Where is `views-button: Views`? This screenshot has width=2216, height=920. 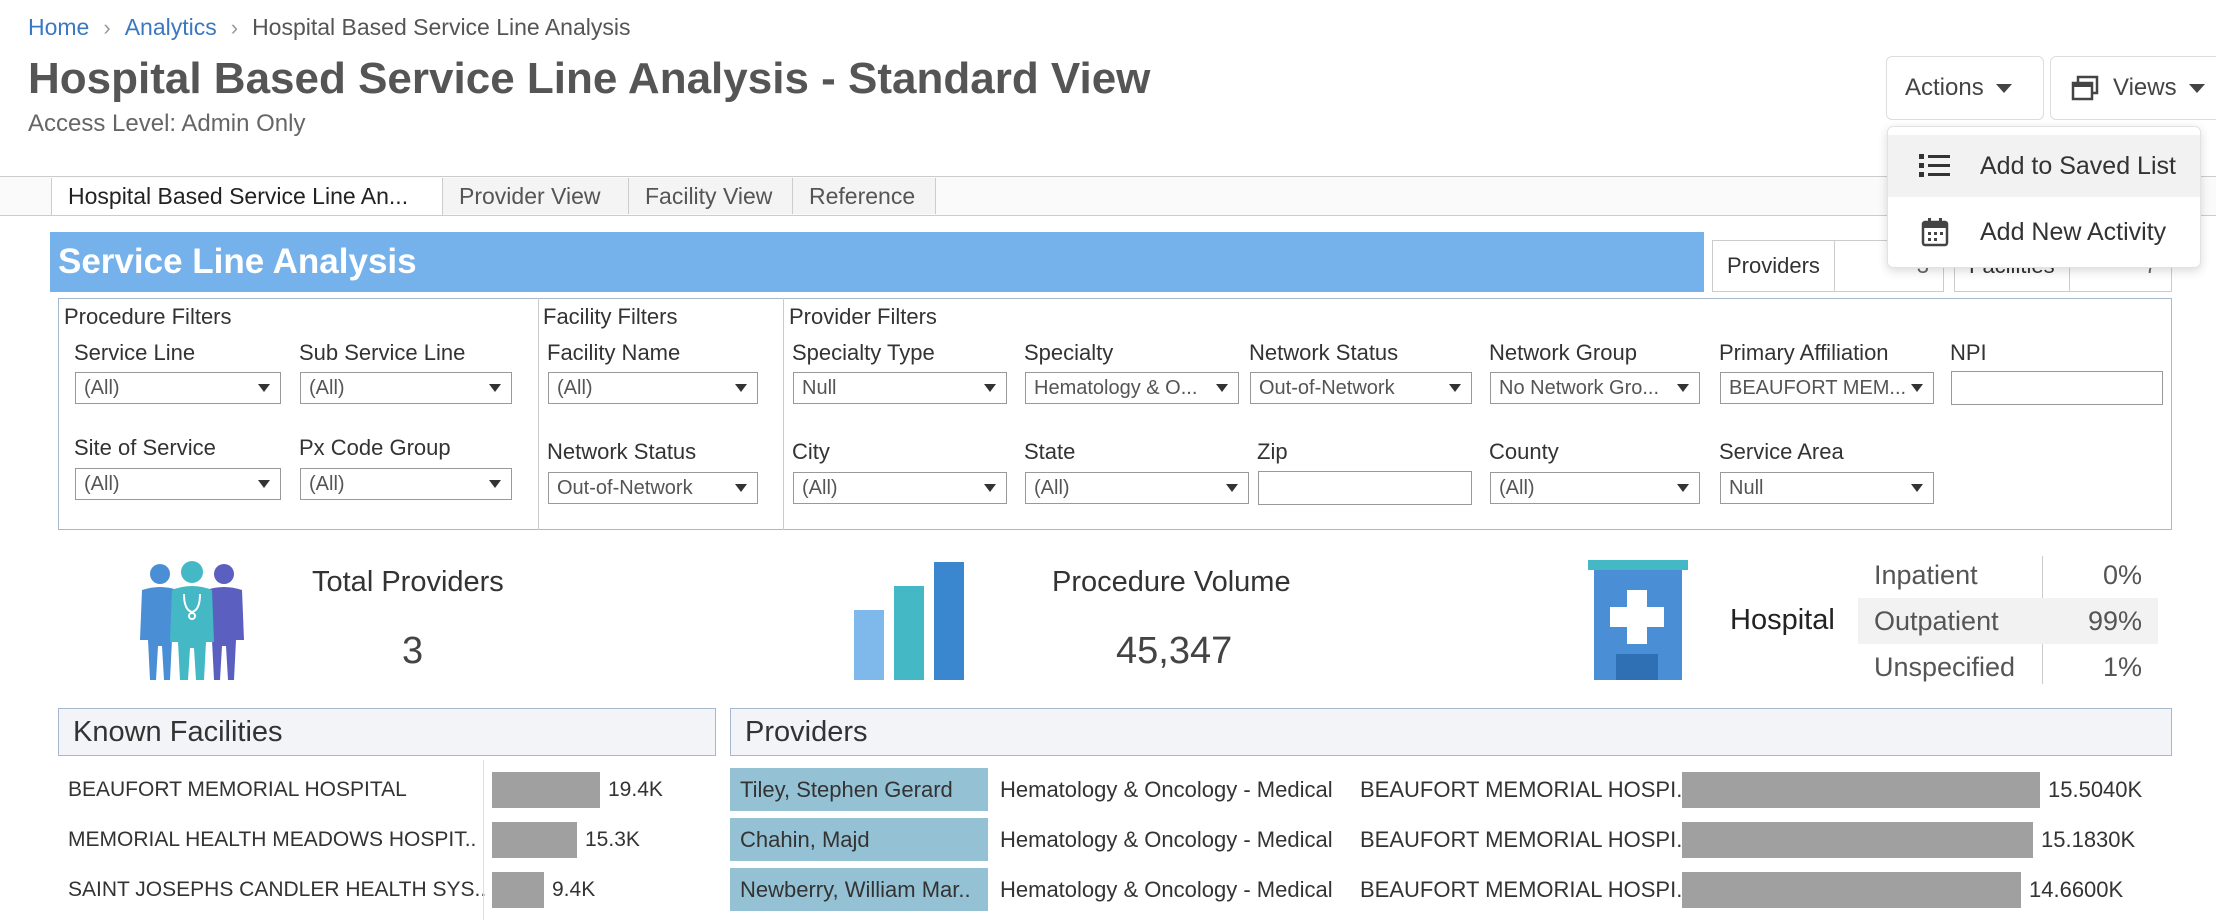
views-button: Views is located at coordinates (2133, 88).